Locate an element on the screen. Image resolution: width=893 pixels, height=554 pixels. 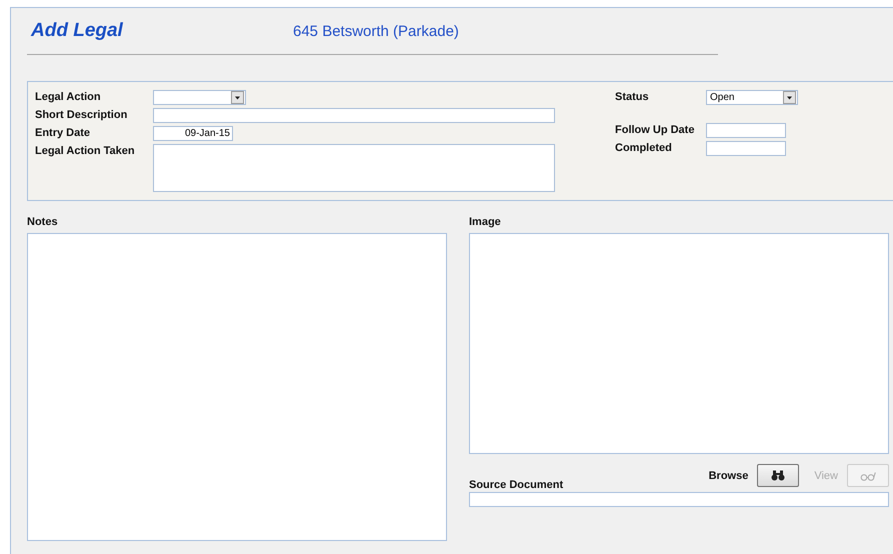
binoculars-icon is located at coordinates (778, 475).